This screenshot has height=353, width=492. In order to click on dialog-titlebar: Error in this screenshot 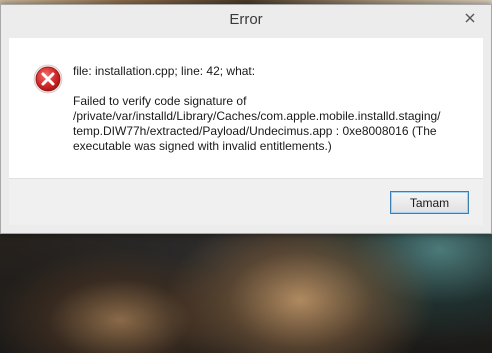, I will do `click(246, 20)`.